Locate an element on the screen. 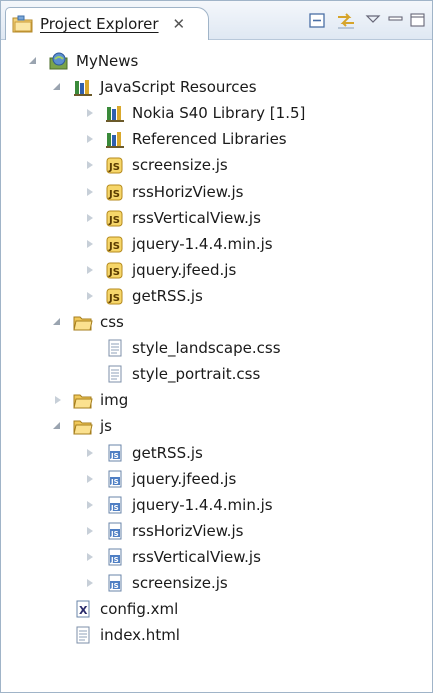  tab-project-explorer: Project Explorer ✕ is located at coordinates (107, 23).